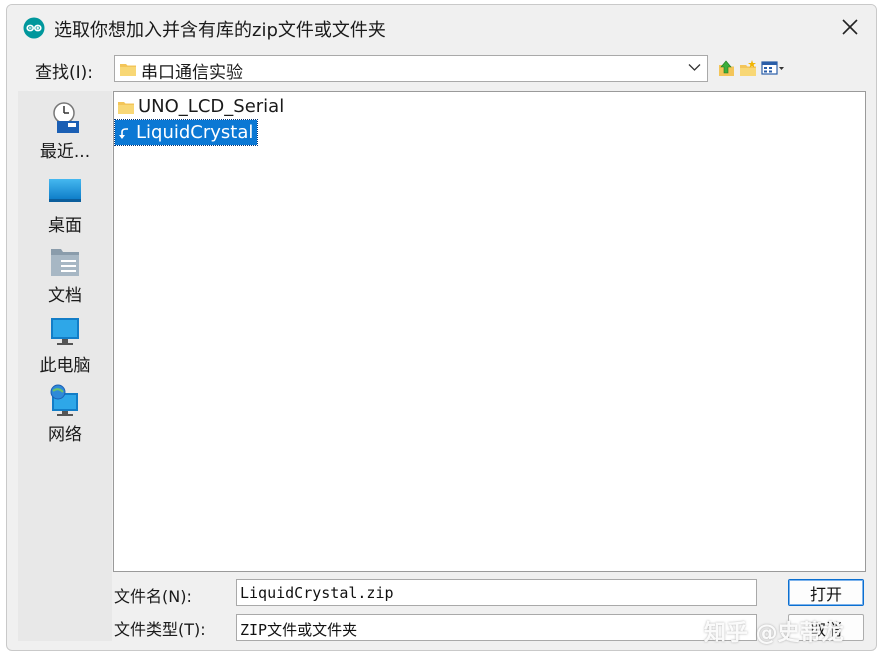 The image size is (886, 665). I want to click on close-button, so click(850, 27).